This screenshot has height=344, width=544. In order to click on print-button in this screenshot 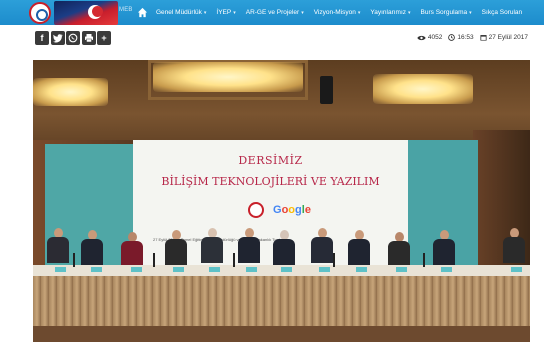, I will do `click(88, 38)`.